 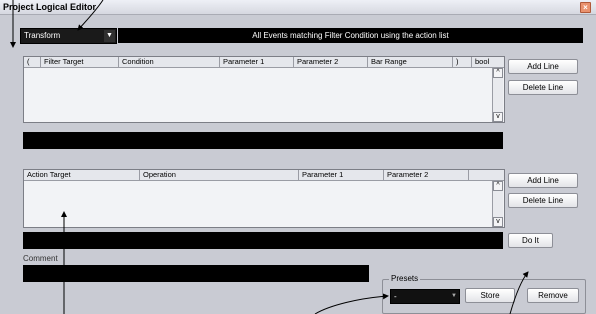 What do you see at coordinates (425, 175) in the screenshot?
I see `col-action-parameter-2: Parameter 2` at bounding box center [425, 175].